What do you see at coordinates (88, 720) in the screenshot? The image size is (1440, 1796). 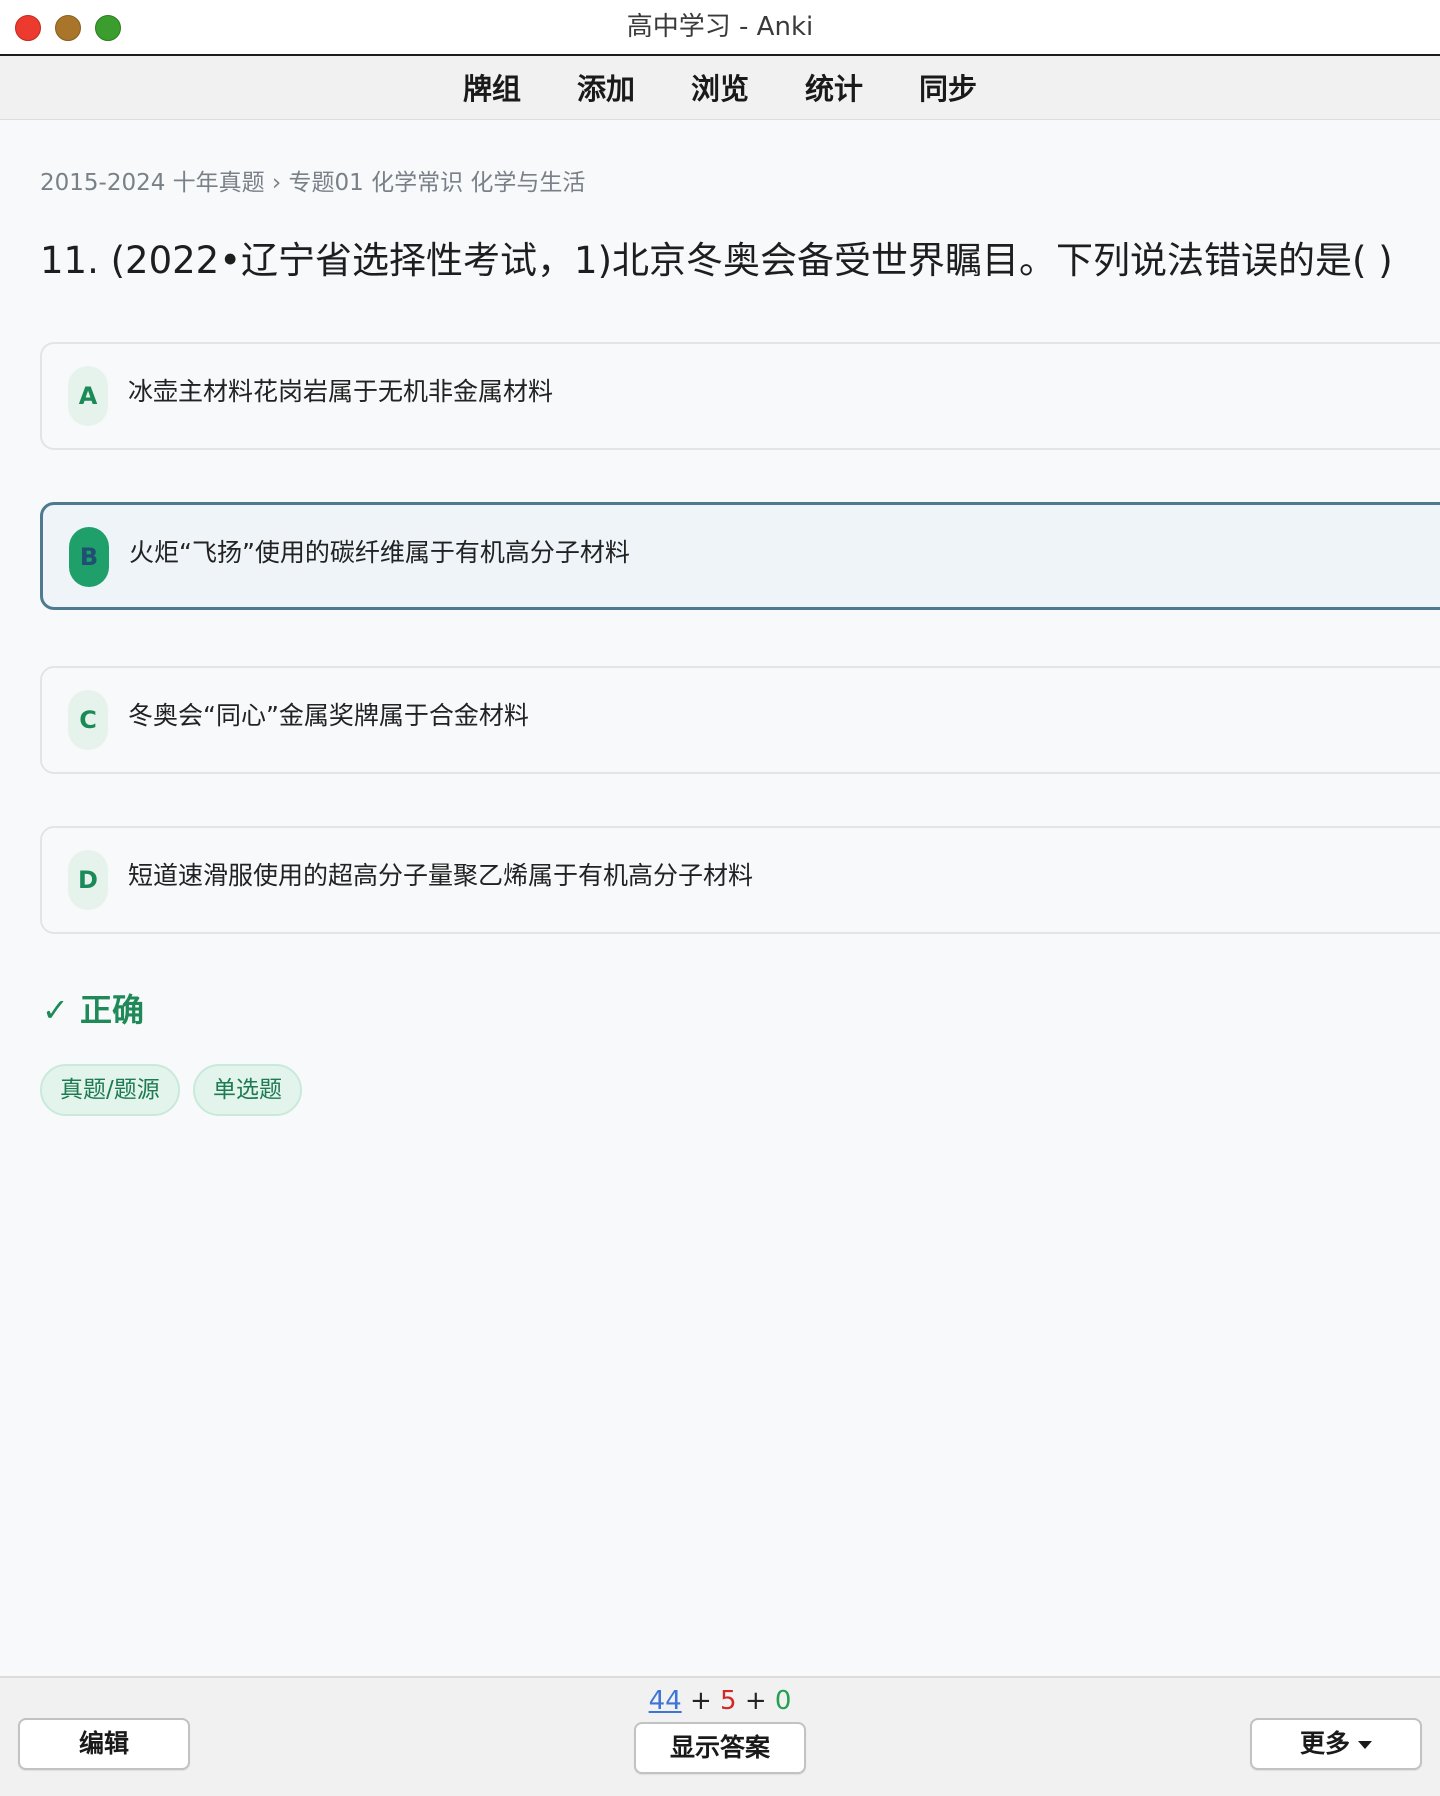 I see `option-letter-badge: C` at bounding box center [88, 720].